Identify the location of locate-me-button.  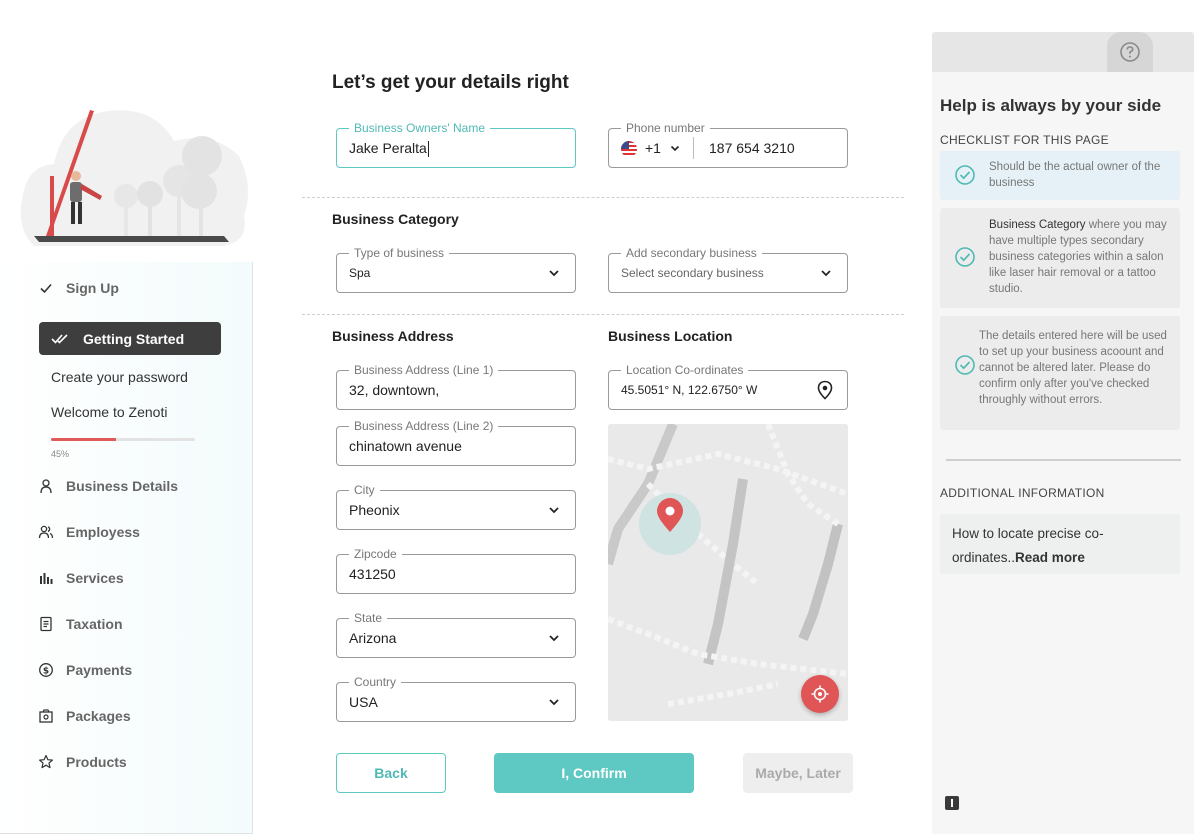
(820, 694).